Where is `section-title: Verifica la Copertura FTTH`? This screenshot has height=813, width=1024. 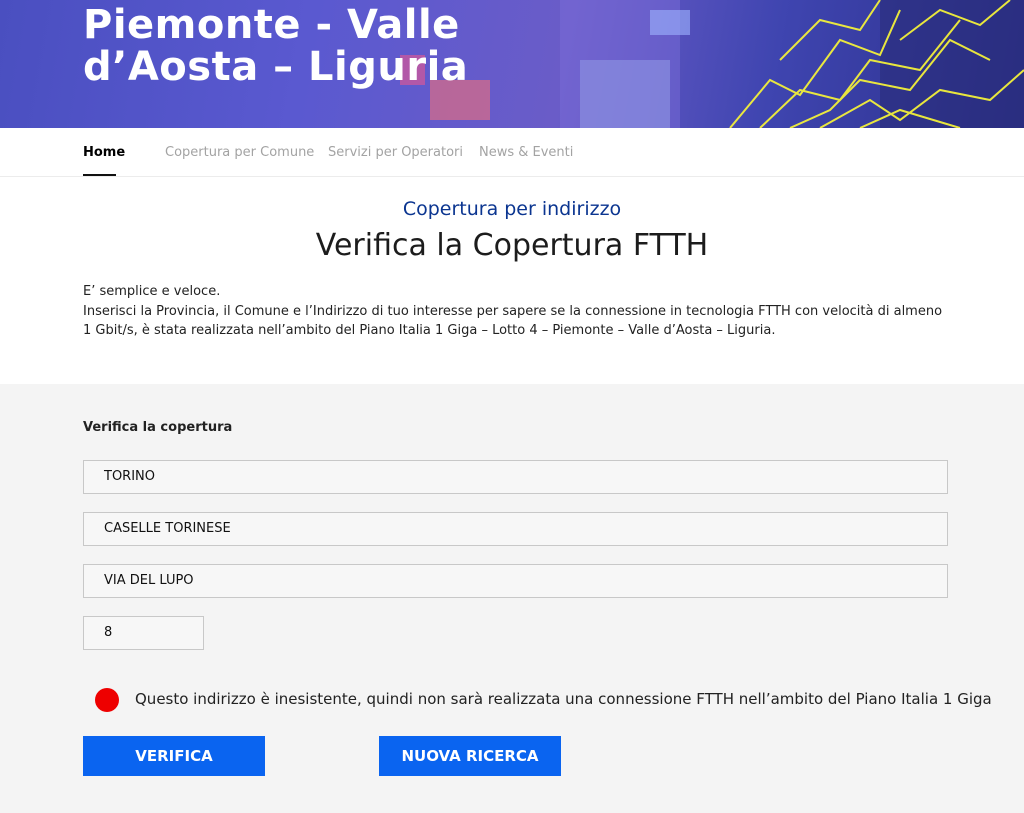 section-title: Verifica la Copertura FTTH is located at coordinates (512, 245).